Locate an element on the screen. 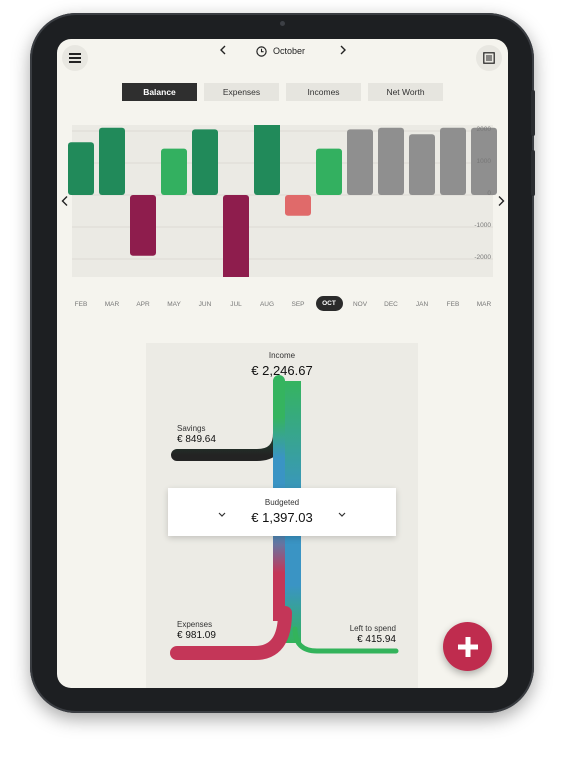 The height and width of the screenshot is (758, 563). add-transaction-button is located at coordinates (467, 646).